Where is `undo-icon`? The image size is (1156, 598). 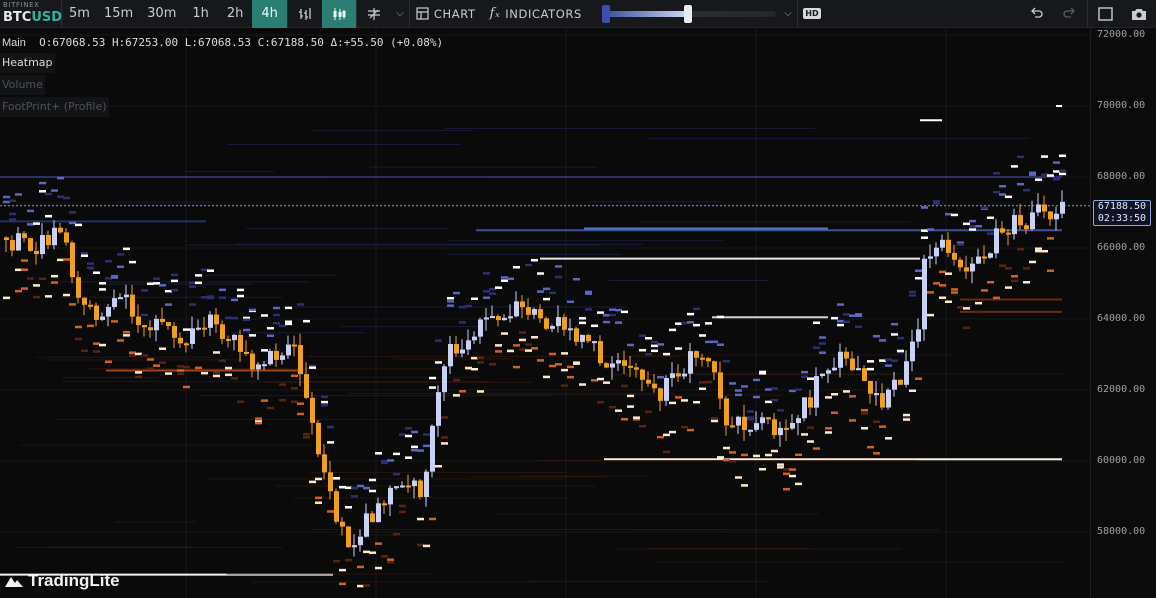 undo-icon is located at coordinates (1036, 14).